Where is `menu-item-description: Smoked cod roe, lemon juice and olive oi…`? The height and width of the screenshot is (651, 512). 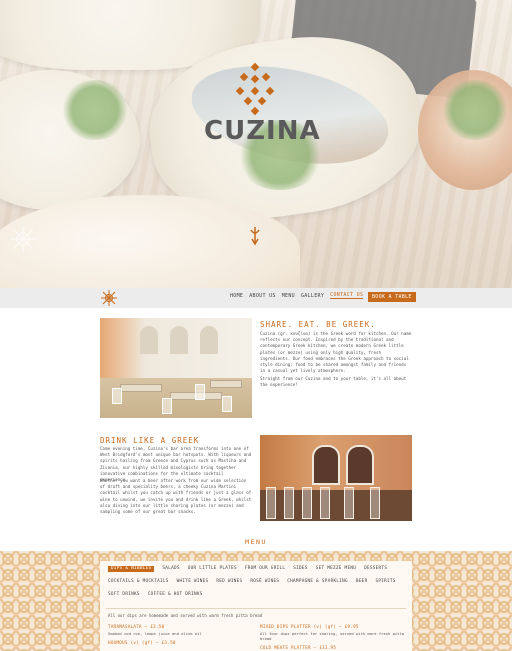 menu-item-description: Smoked cod roe, lemon juice and olive oi… is located at coordinates (155, 633).